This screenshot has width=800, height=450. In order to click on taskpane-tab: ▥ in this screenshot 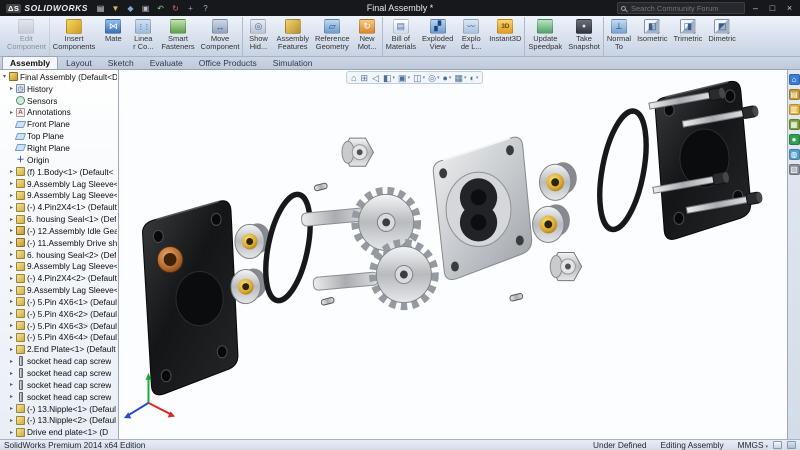, I will do `click(794, 109)`.